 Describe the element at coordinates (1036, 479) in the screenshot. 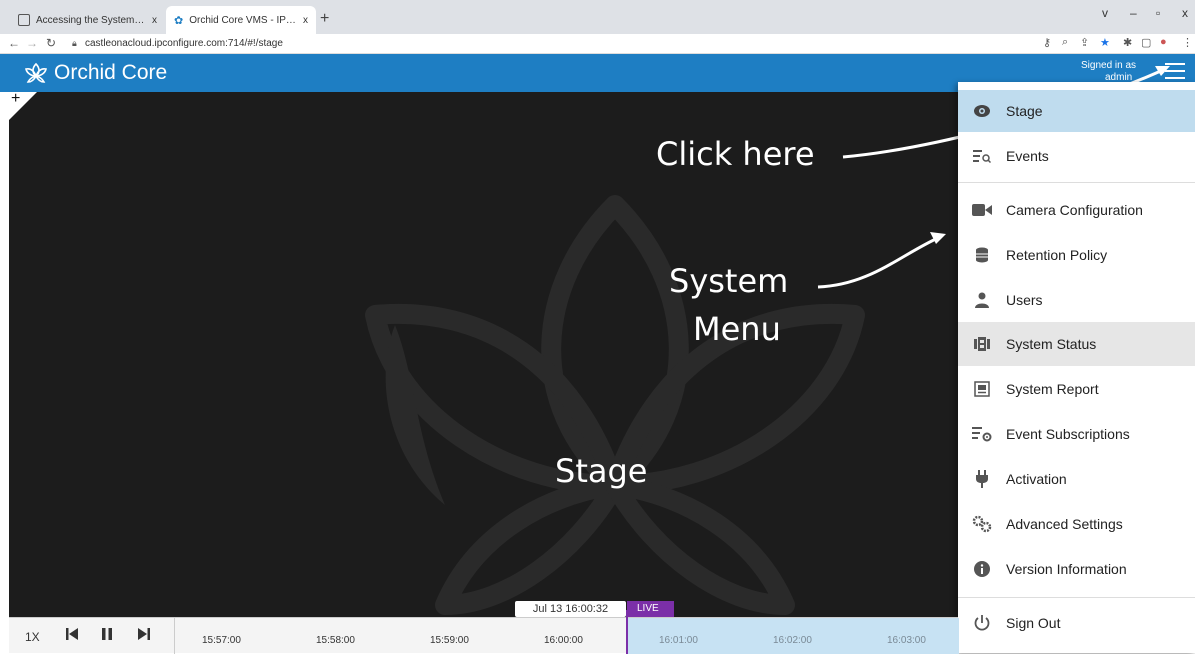

I see `menu-item-label: Activation` at that location.